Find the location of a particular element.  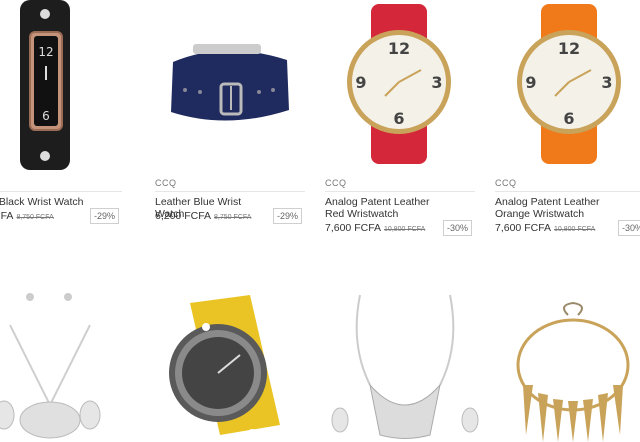

silver-necklace-earrings-image is located at coordinates (70, 363).